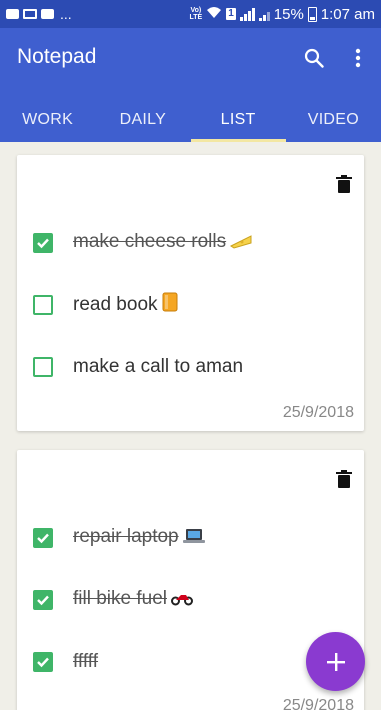 This screenshot has height=710, width=381. What do you see at coordinates (65, 662) in the screenshot?
I see `list-item: fffff` at bounding box center [65, 662].